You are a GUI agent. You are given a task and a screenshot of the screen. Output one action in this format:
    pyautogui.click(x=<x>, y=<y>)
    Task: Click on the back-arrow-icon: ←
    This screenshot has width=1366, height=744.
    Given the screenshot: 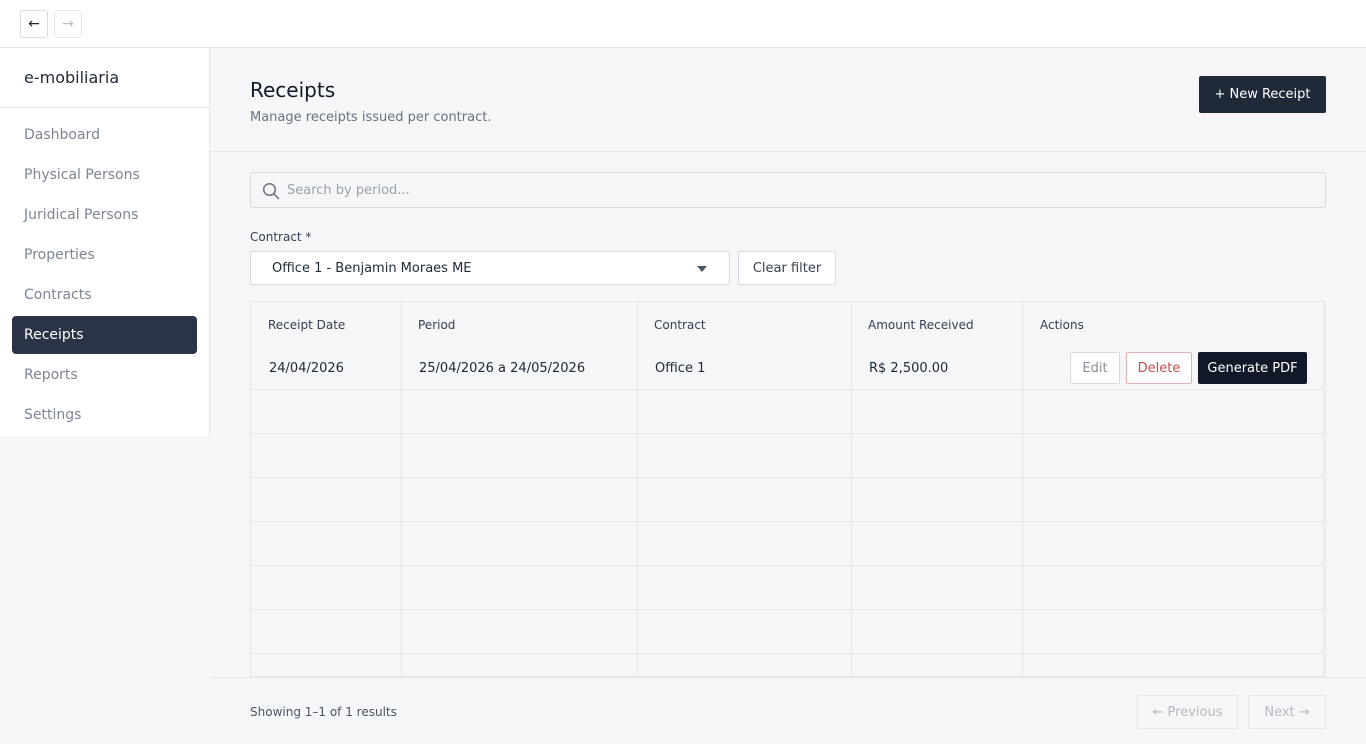 What is the action you would take?
    pyautogui.click(x=34, y=24)
    